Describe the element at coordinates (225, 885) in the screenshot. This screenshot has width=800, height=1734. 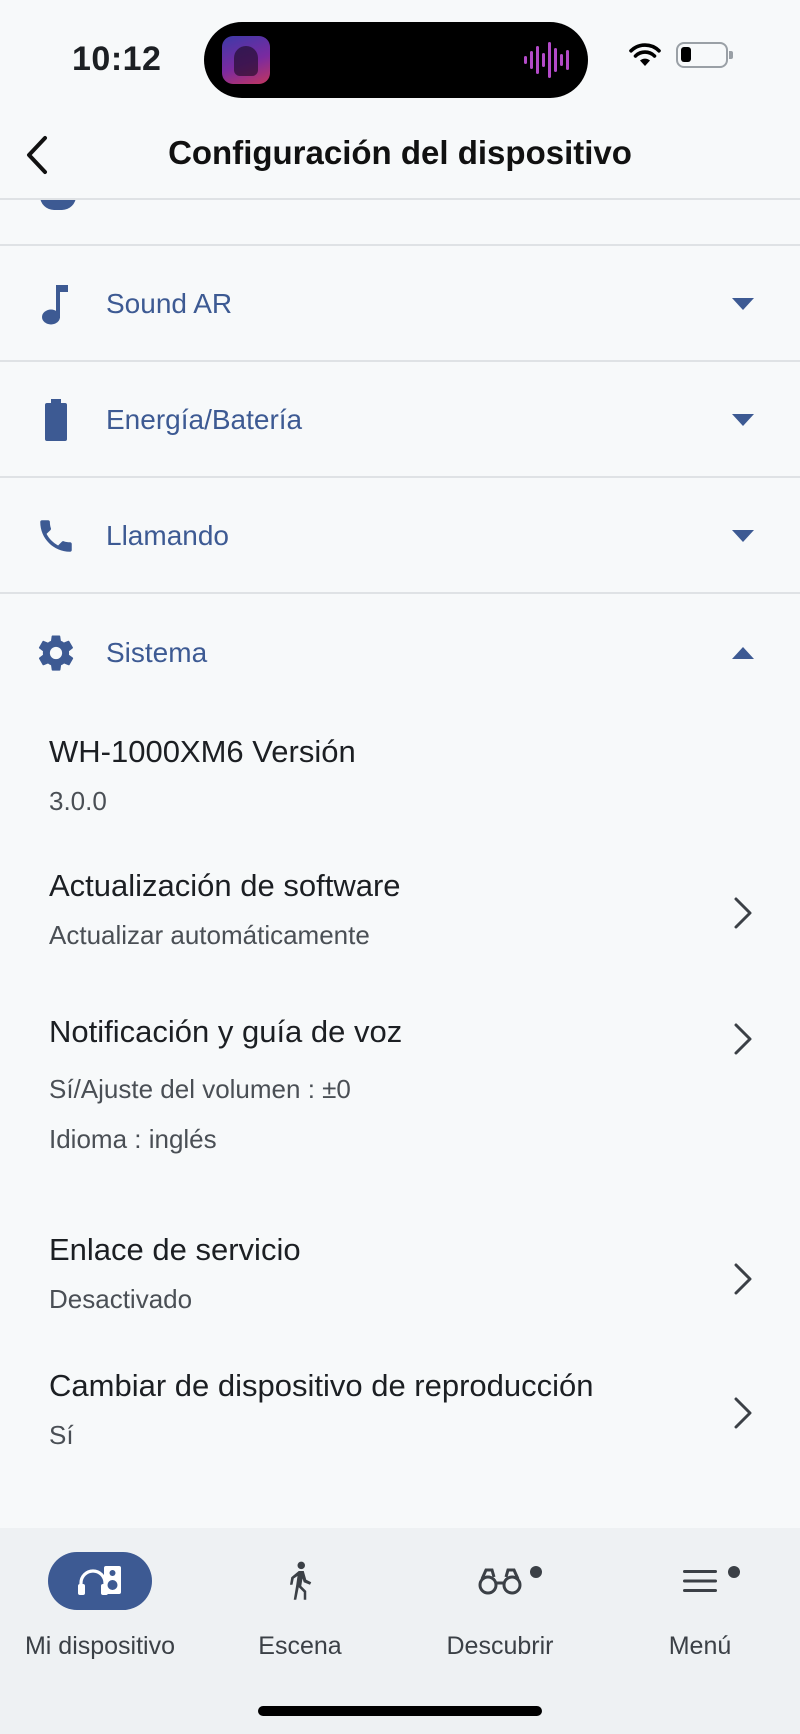
I see `item-title: Actualización de software` at that location.